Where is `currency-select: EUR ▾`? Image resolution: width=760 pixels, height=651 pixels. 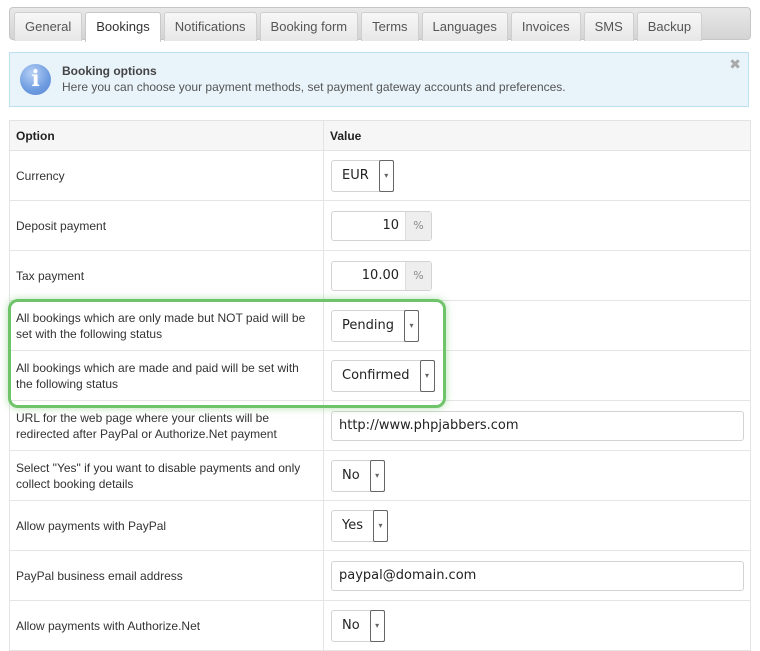 currency-select: EUR ▾ is located at coordinates (362, 175).